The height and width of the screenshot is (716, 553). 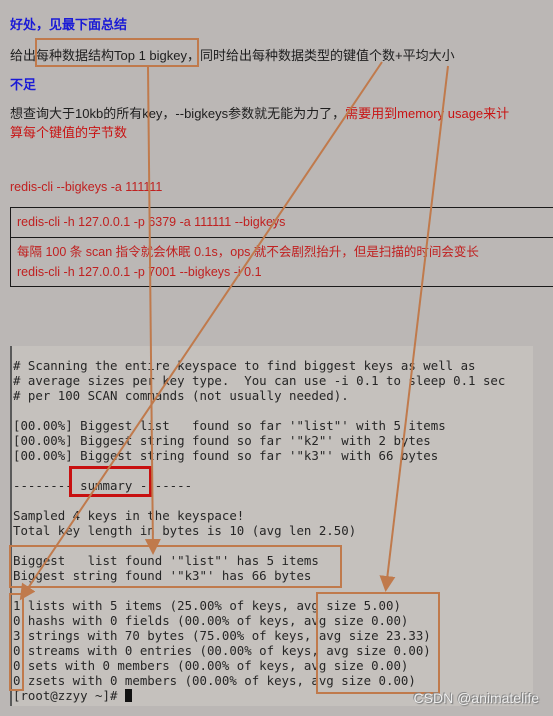 What do you see at coordinates (23, 55) in the screenshot?
I see `benefit-text-pre: 给出` at bounding box center [23, 55].